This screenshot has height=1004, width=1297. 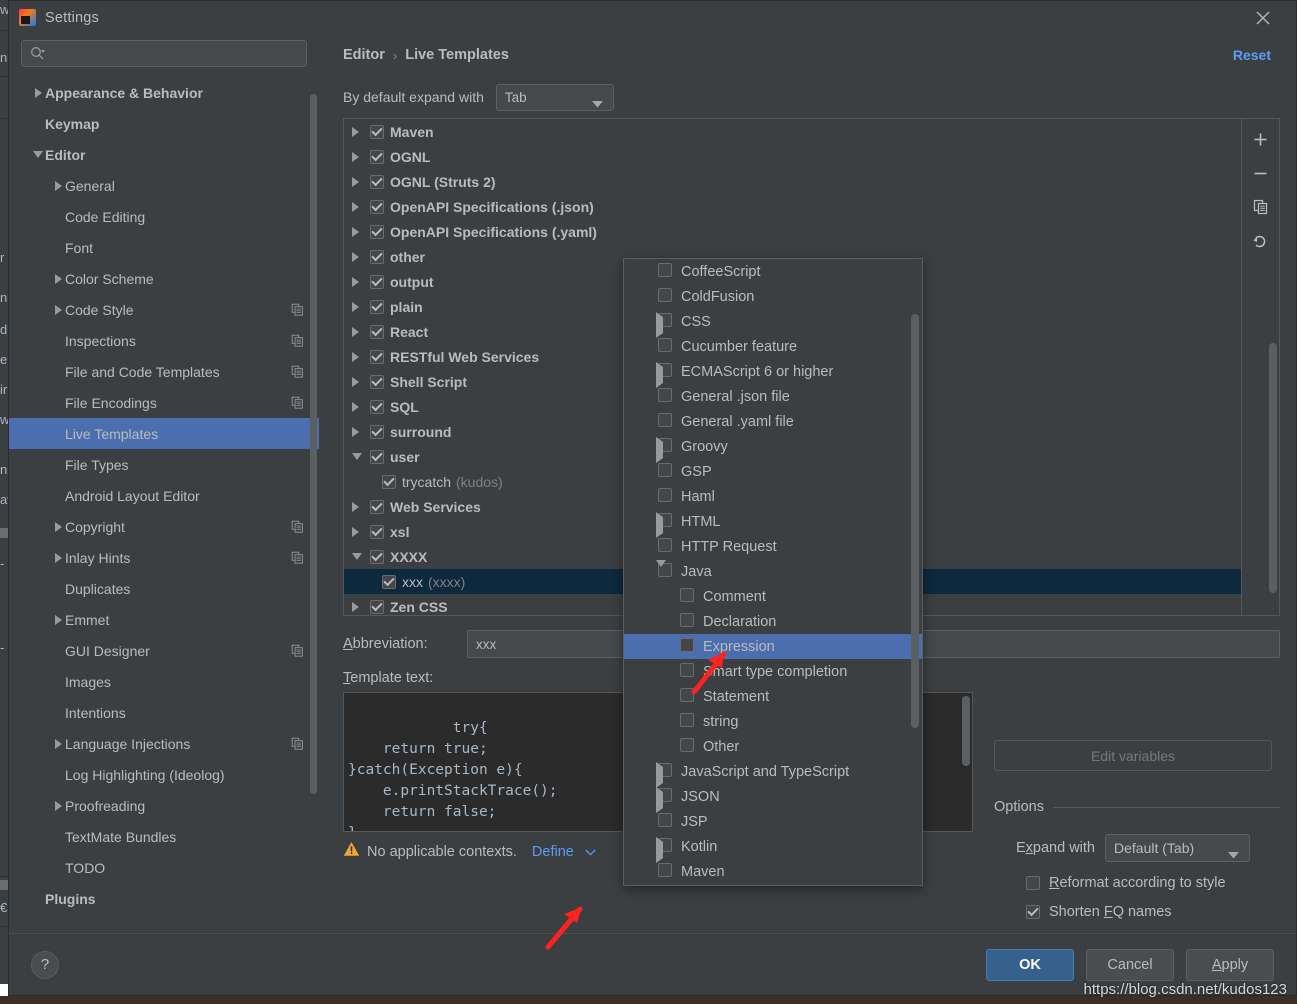 What do you see at coordinates (773, 821) in the screenshot?
I see `context-option-jsp: JSP` at bounding box center [773, 821].